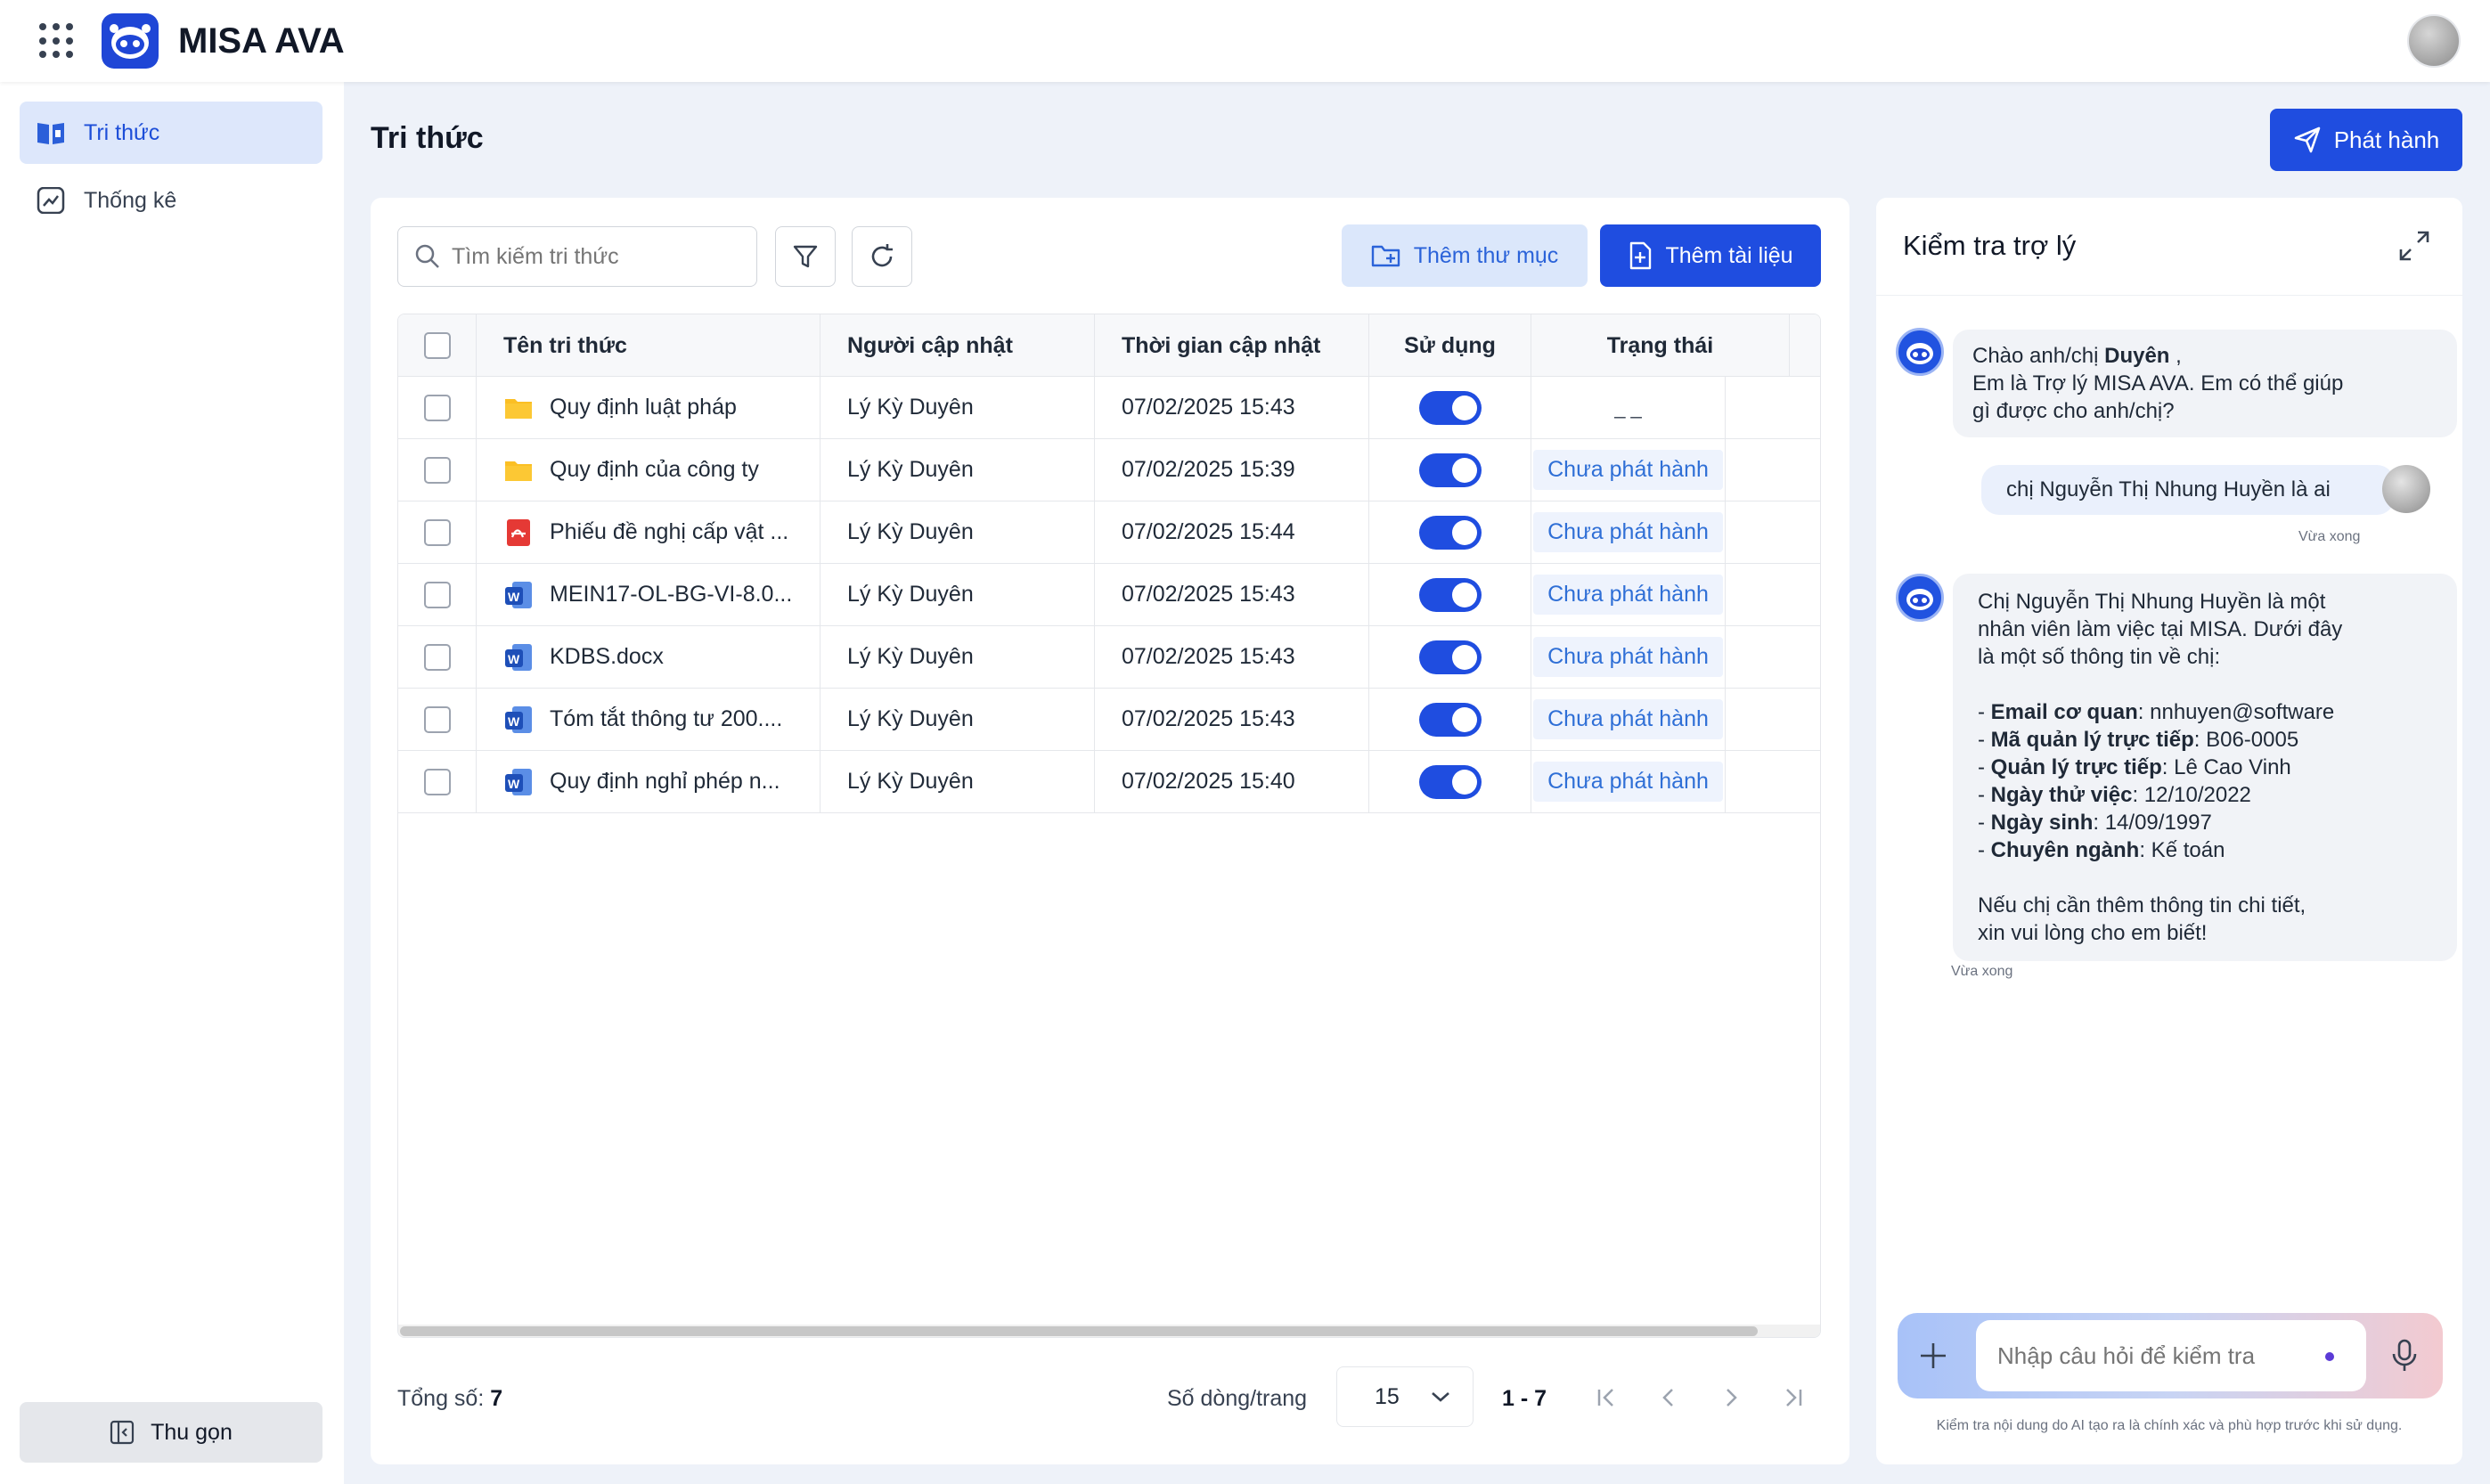  I want to click on sidebar-item-tri-thuc: Tri thức, so click(171, 133).